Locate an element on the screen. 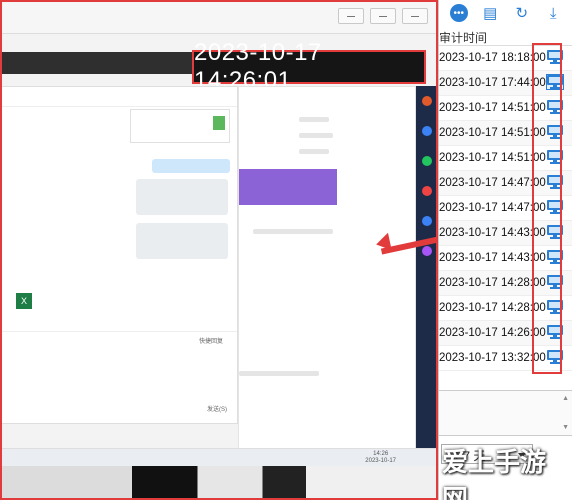  refresh-icon: ↻ is located at coordinates (522, 13).